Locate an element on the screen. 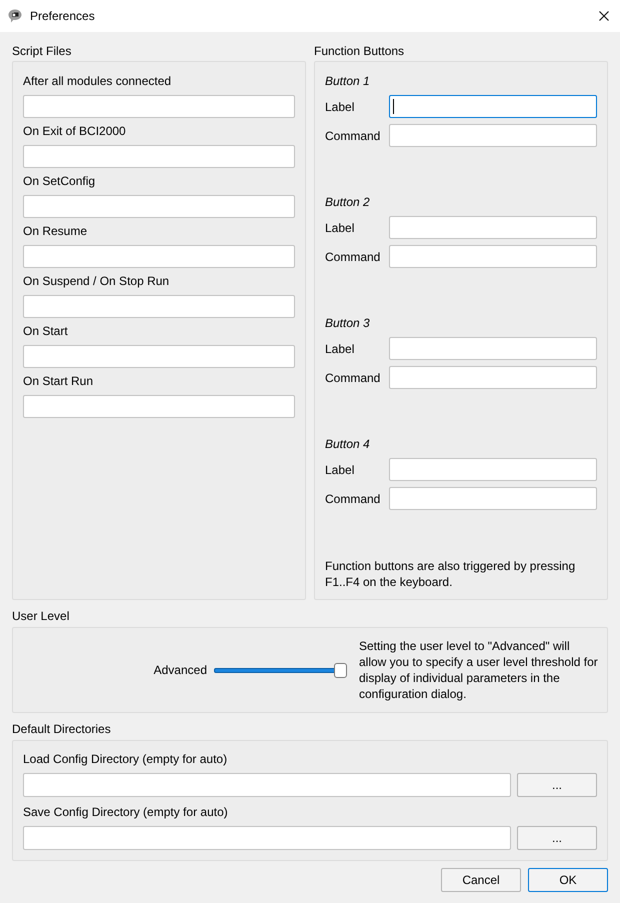 The width and height of the screenshot is (620, 903). field-label: After all modules connected is located at coordinates (97, 81).